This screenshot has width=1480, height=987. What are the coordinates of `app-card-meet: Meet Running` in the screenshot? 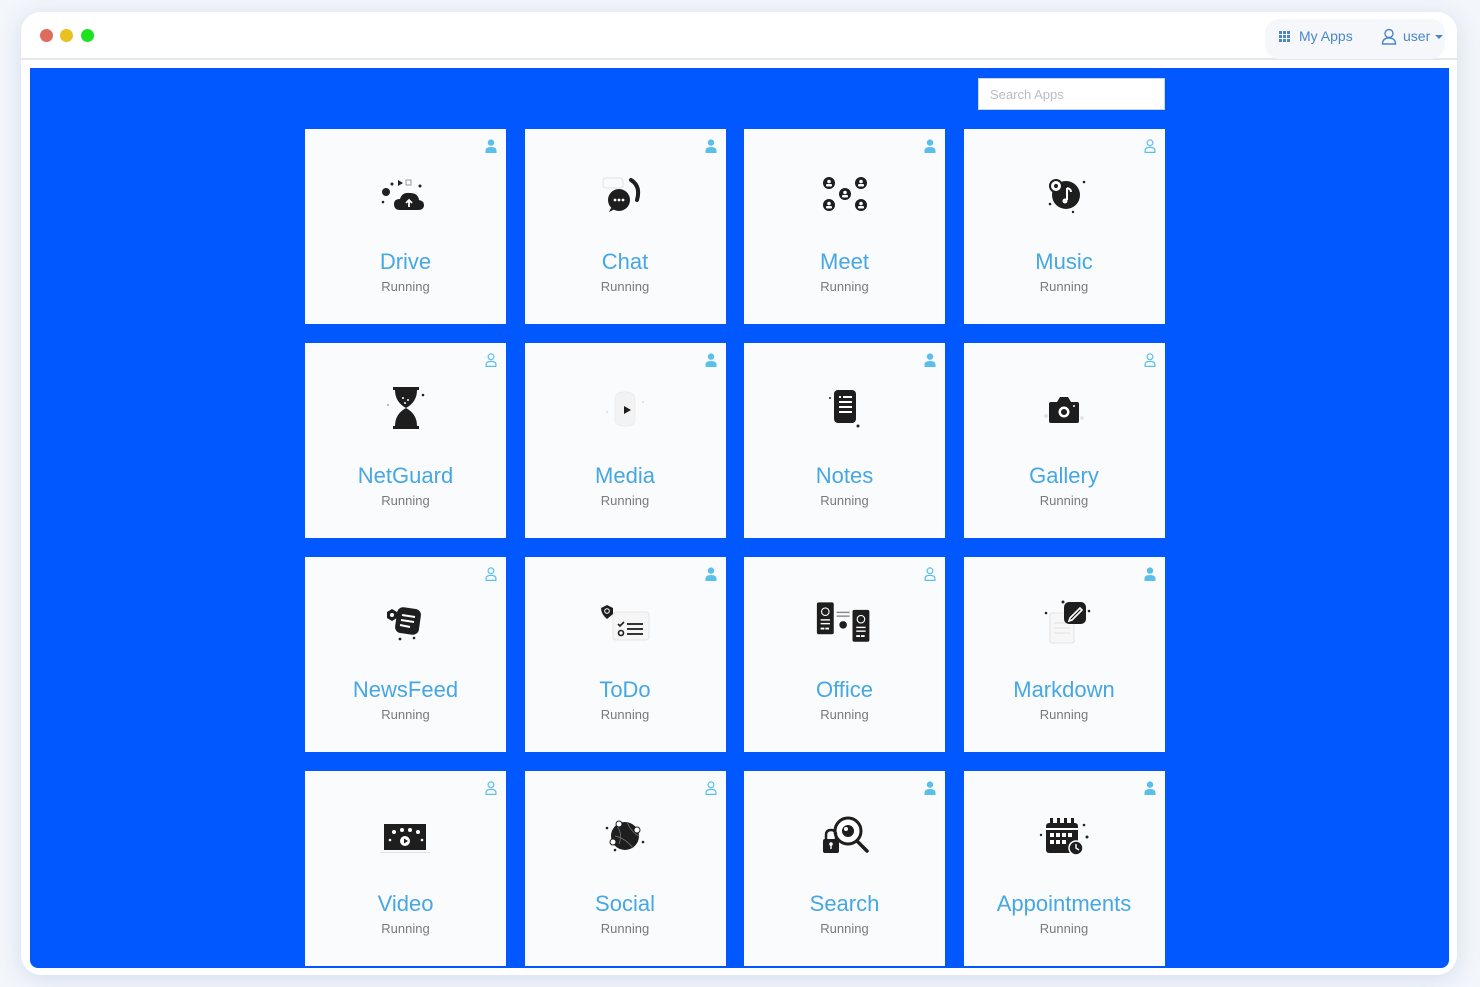 It's located at (844, 226).